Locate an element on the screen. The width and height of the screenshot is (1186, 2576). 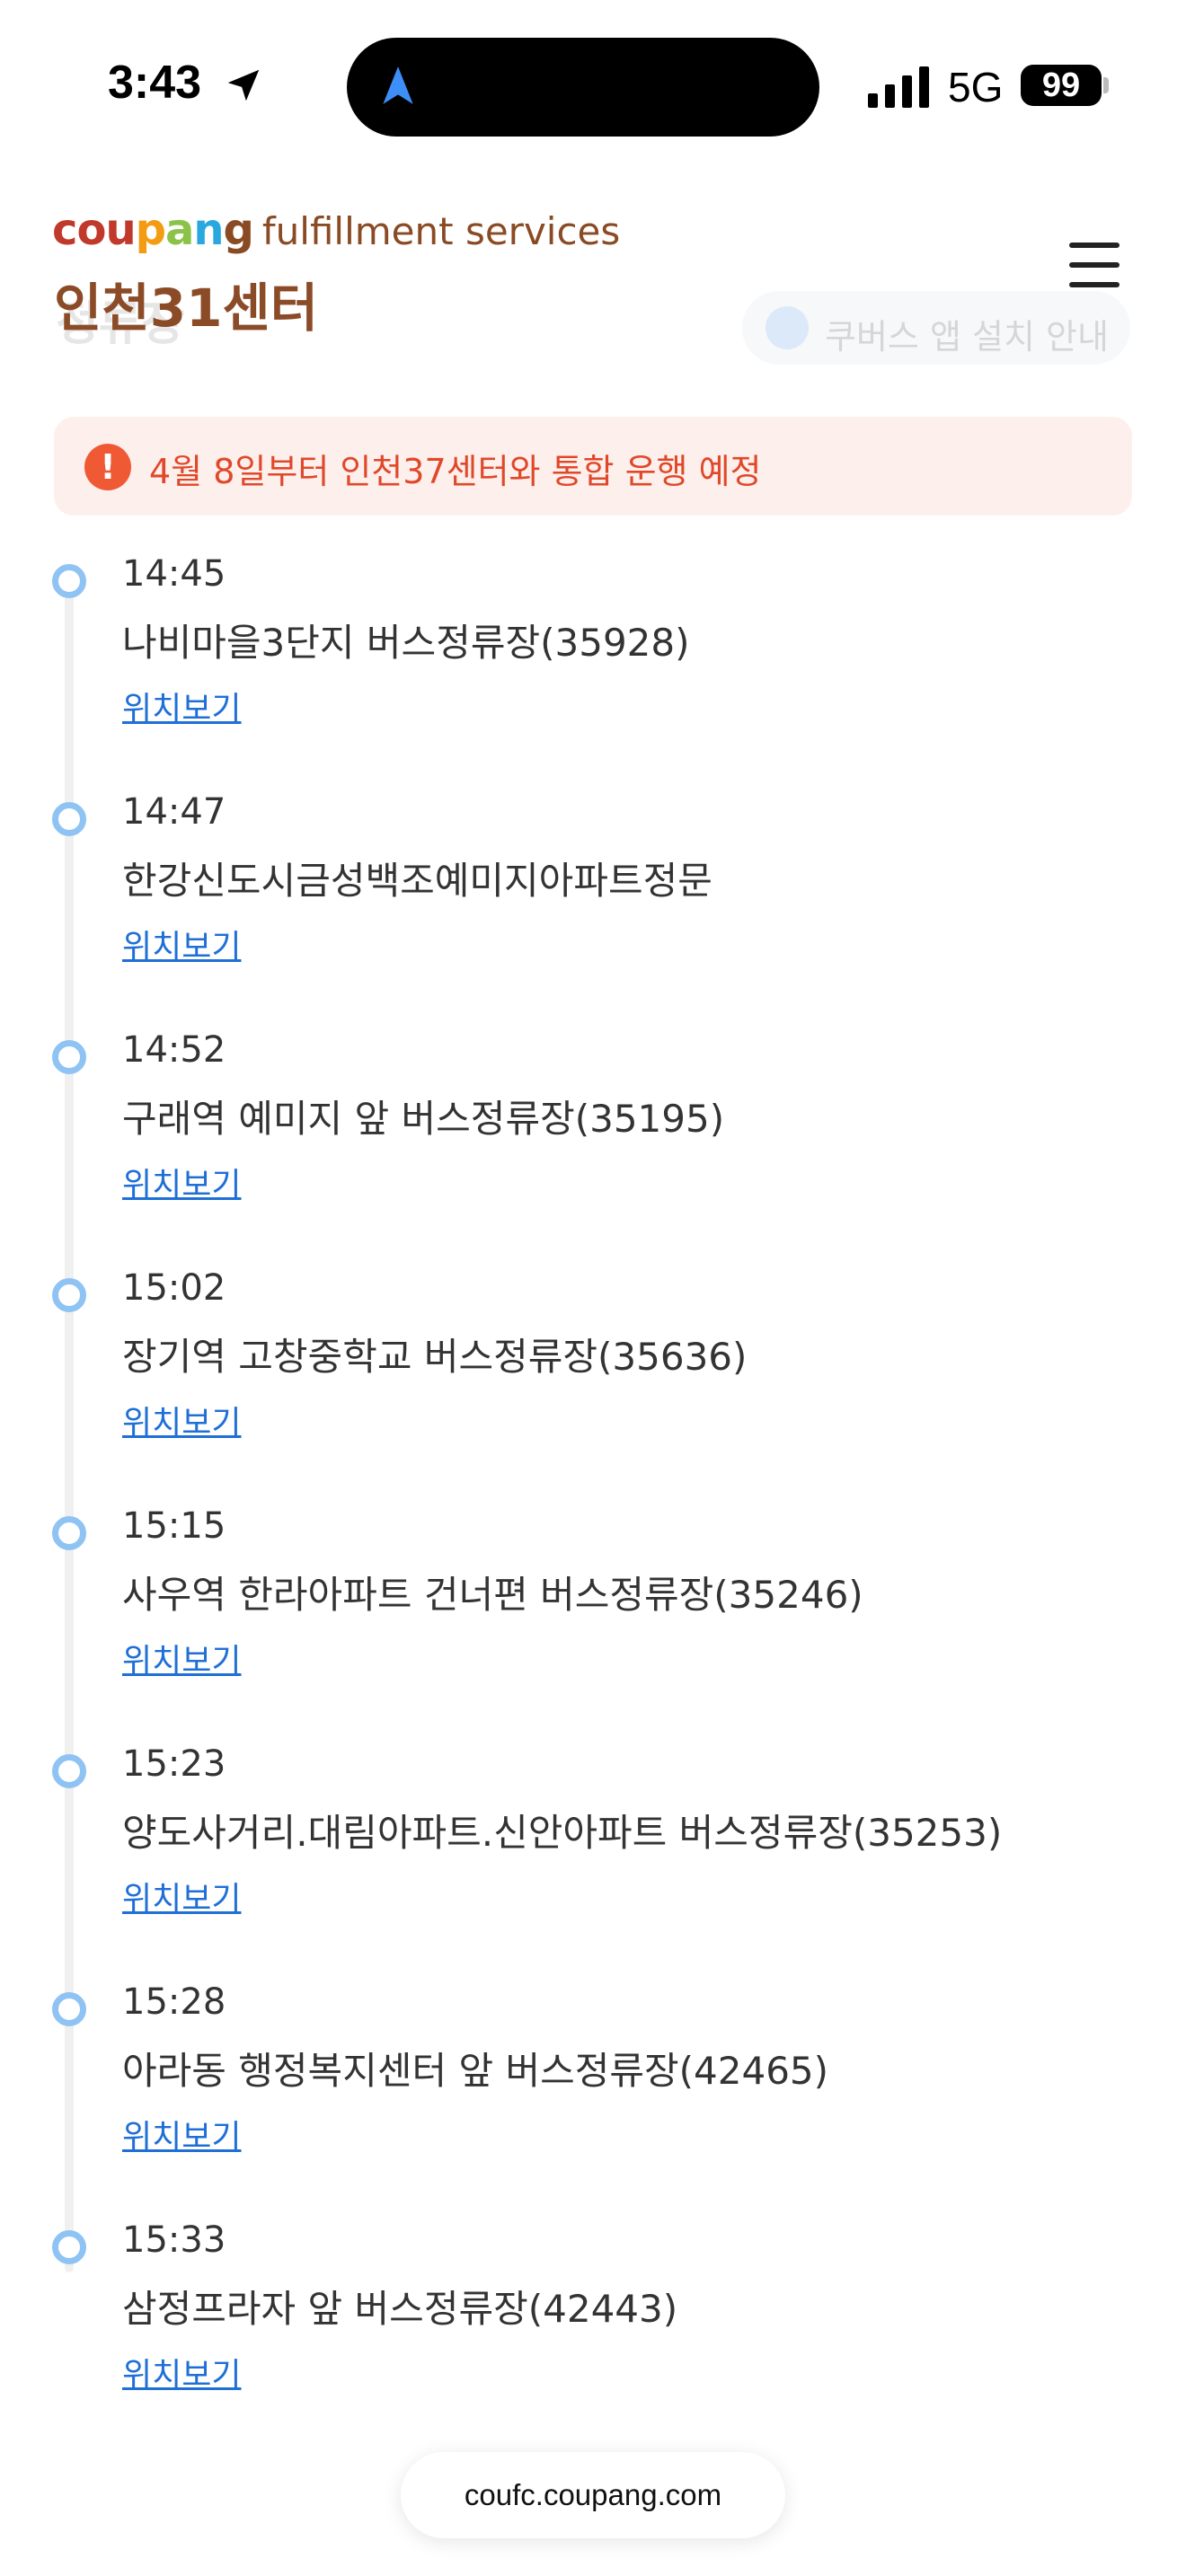
stop-item: 15:02 장기역 고창중학교 버스정류장(35636) 위치보기 is located at coordinates (593, 1370).